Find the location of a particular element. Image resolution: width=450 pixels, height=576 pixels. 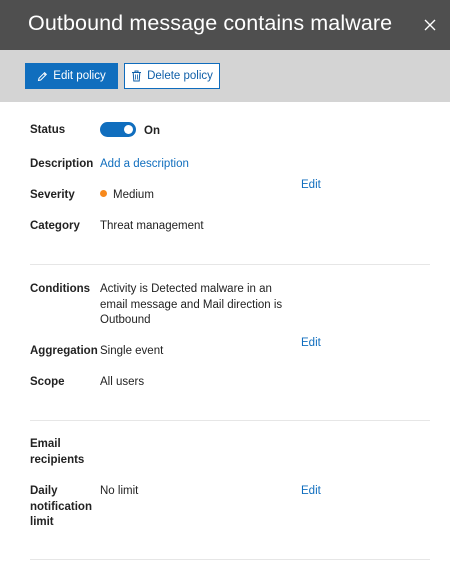

delete-policy-button: Delete policy is located at coordinates (172, 76).